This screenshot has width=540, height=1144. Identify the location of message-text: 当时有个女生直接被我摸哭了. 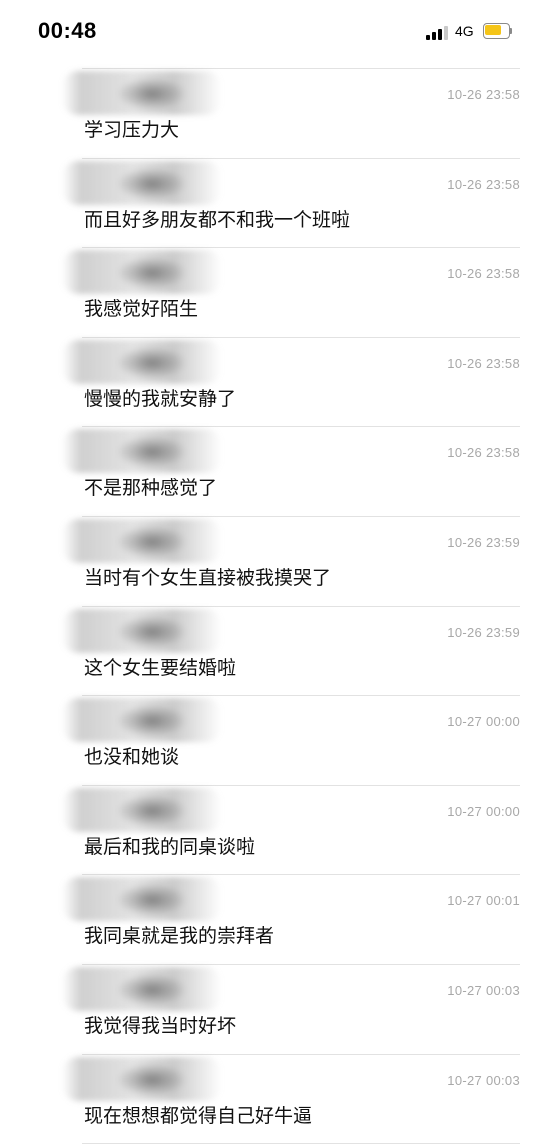
(208, 577).